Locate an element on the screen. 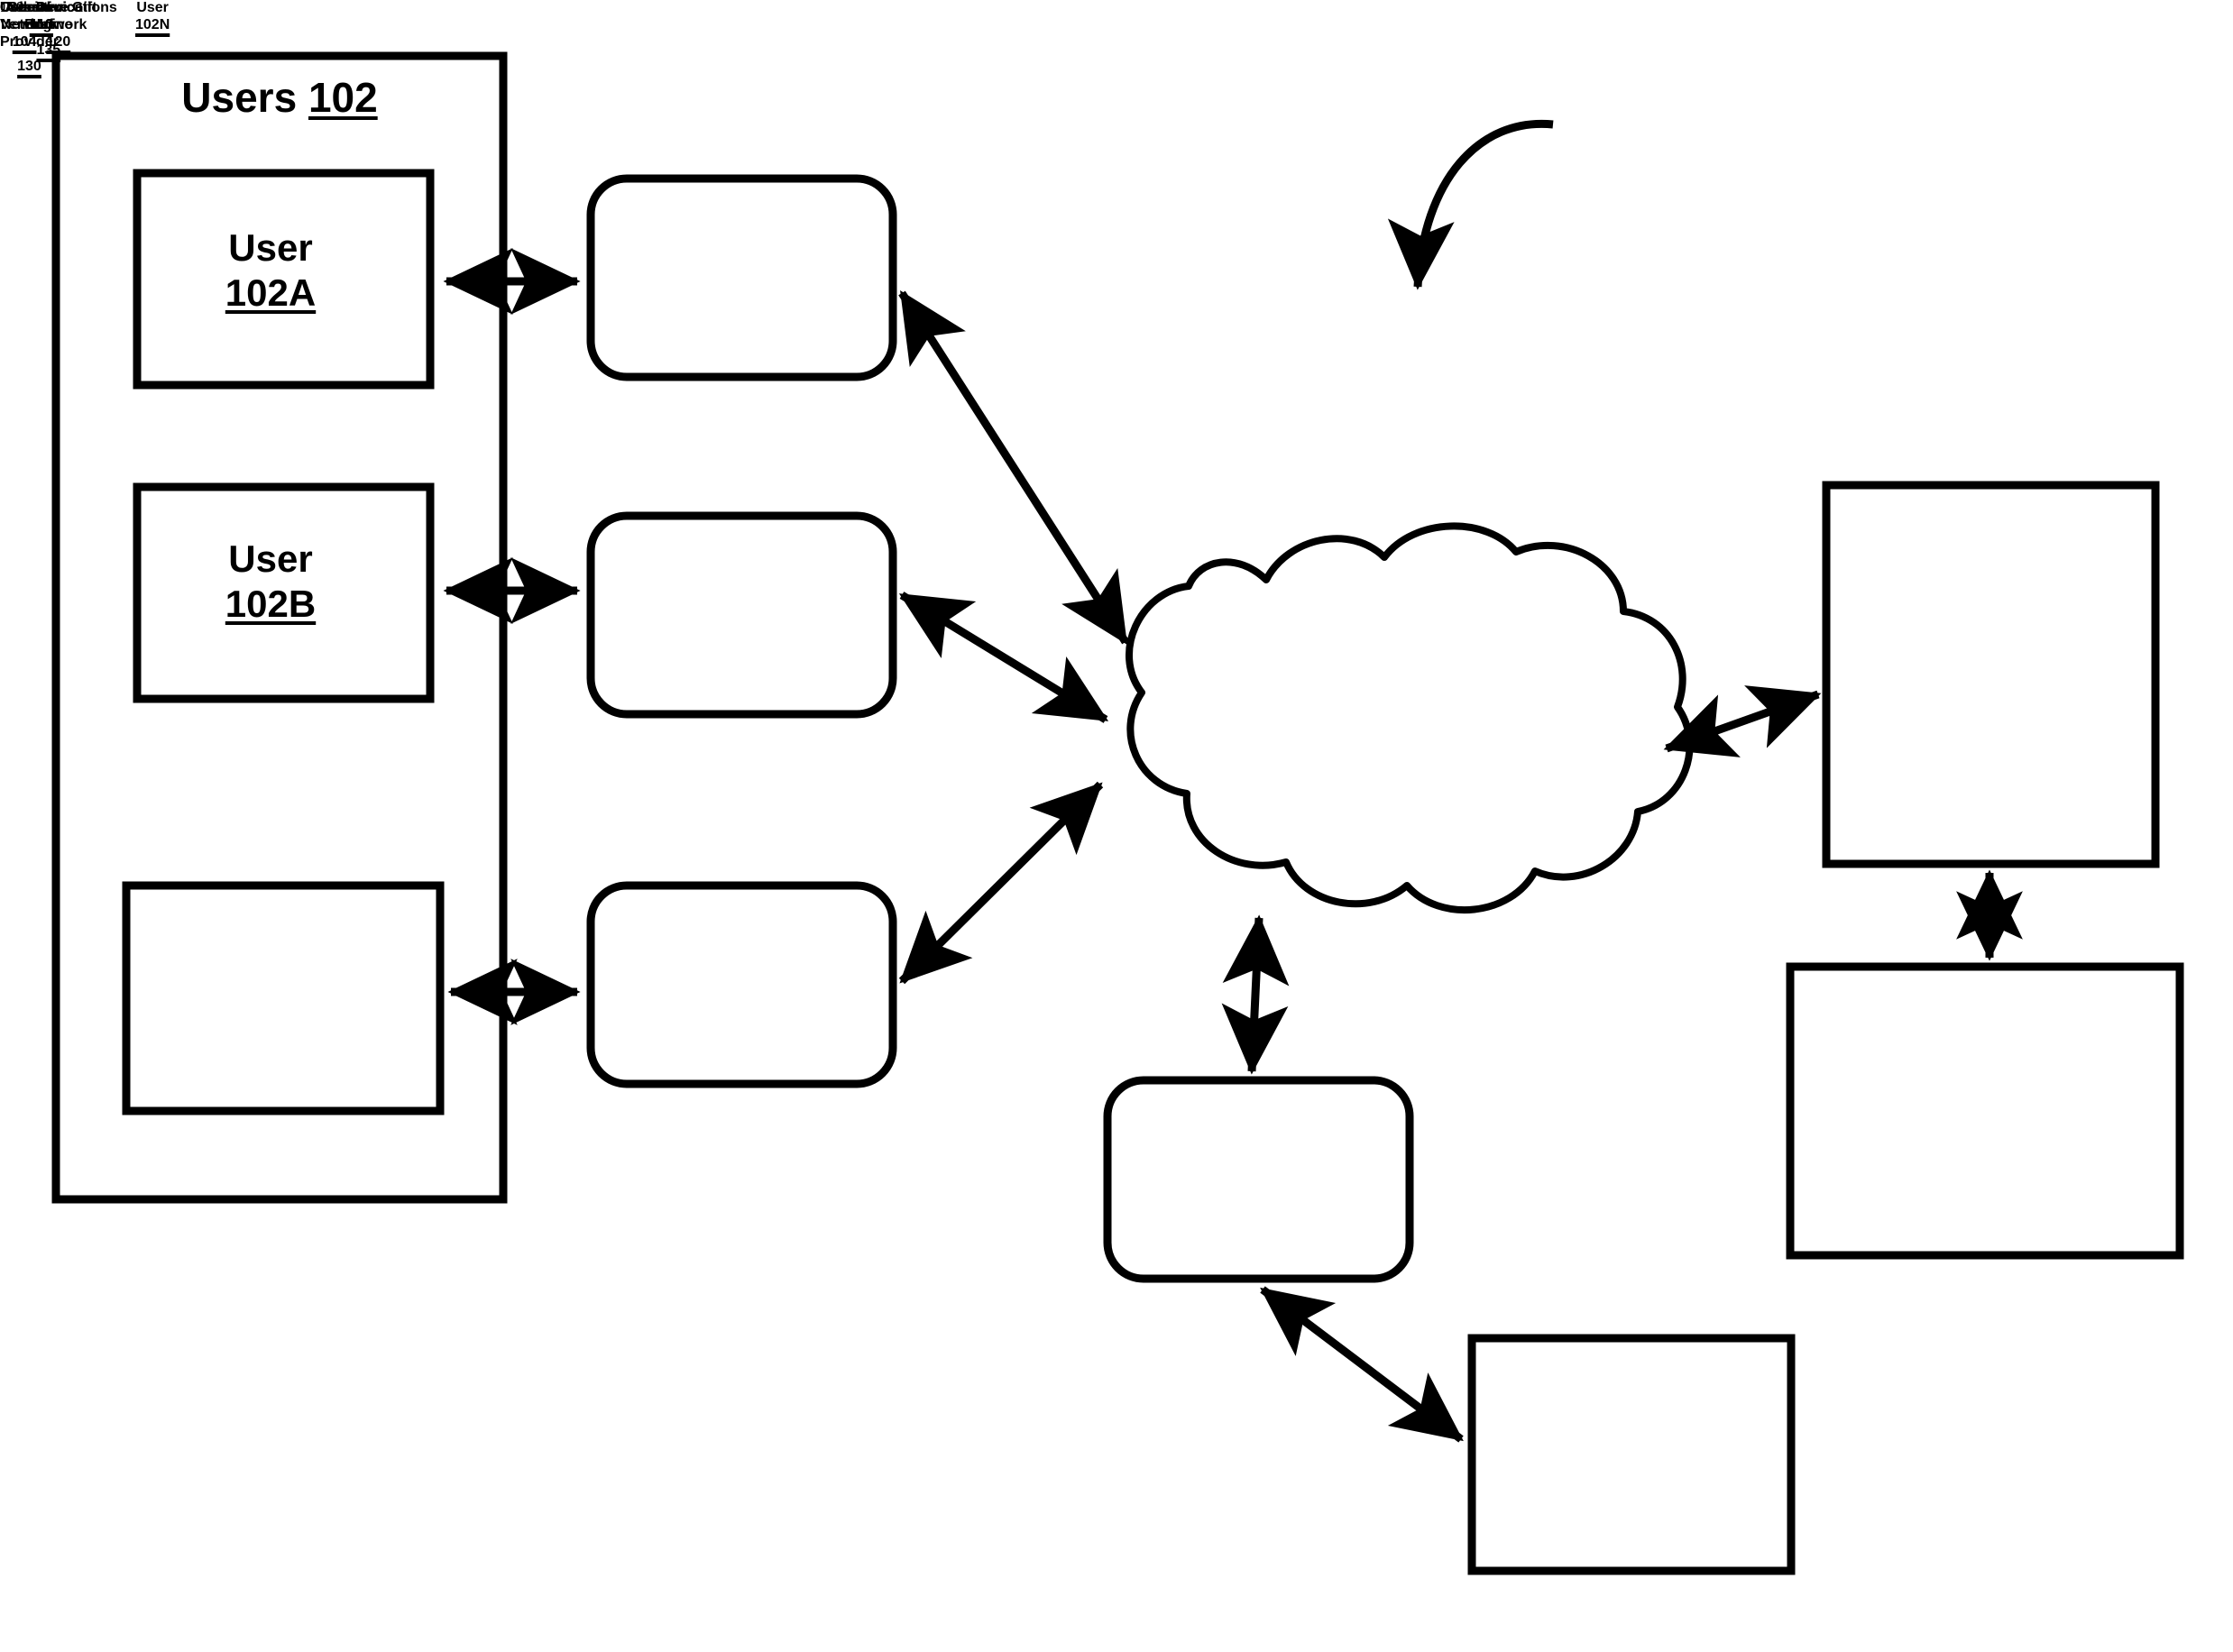 The width and height of the screenshot is (2233, 1652). user-102b-box is located at coordinates (284, 592).